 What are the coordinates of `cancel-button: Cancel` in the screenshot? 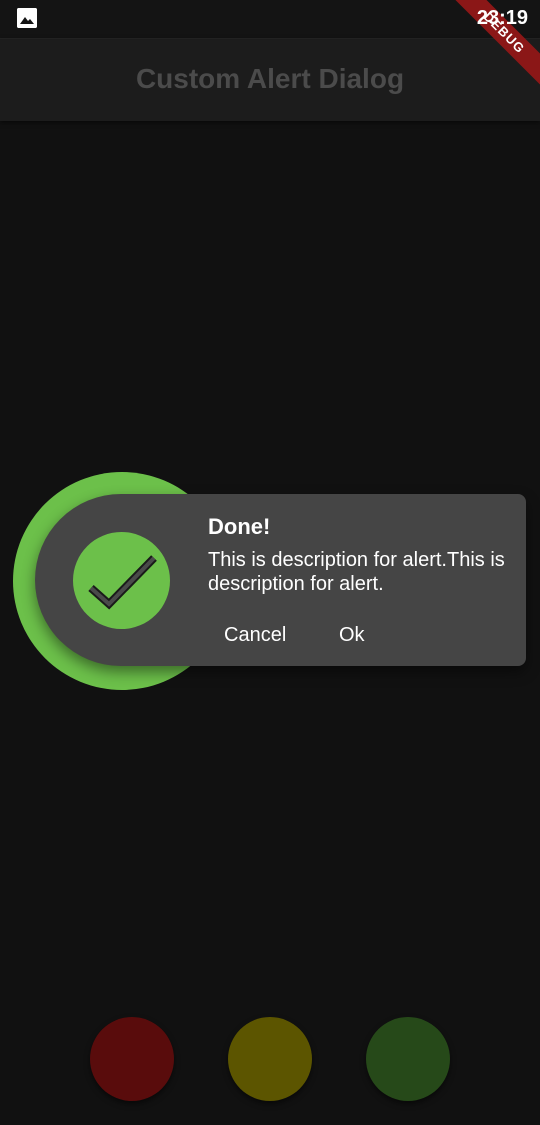 It's located at (255, 635).